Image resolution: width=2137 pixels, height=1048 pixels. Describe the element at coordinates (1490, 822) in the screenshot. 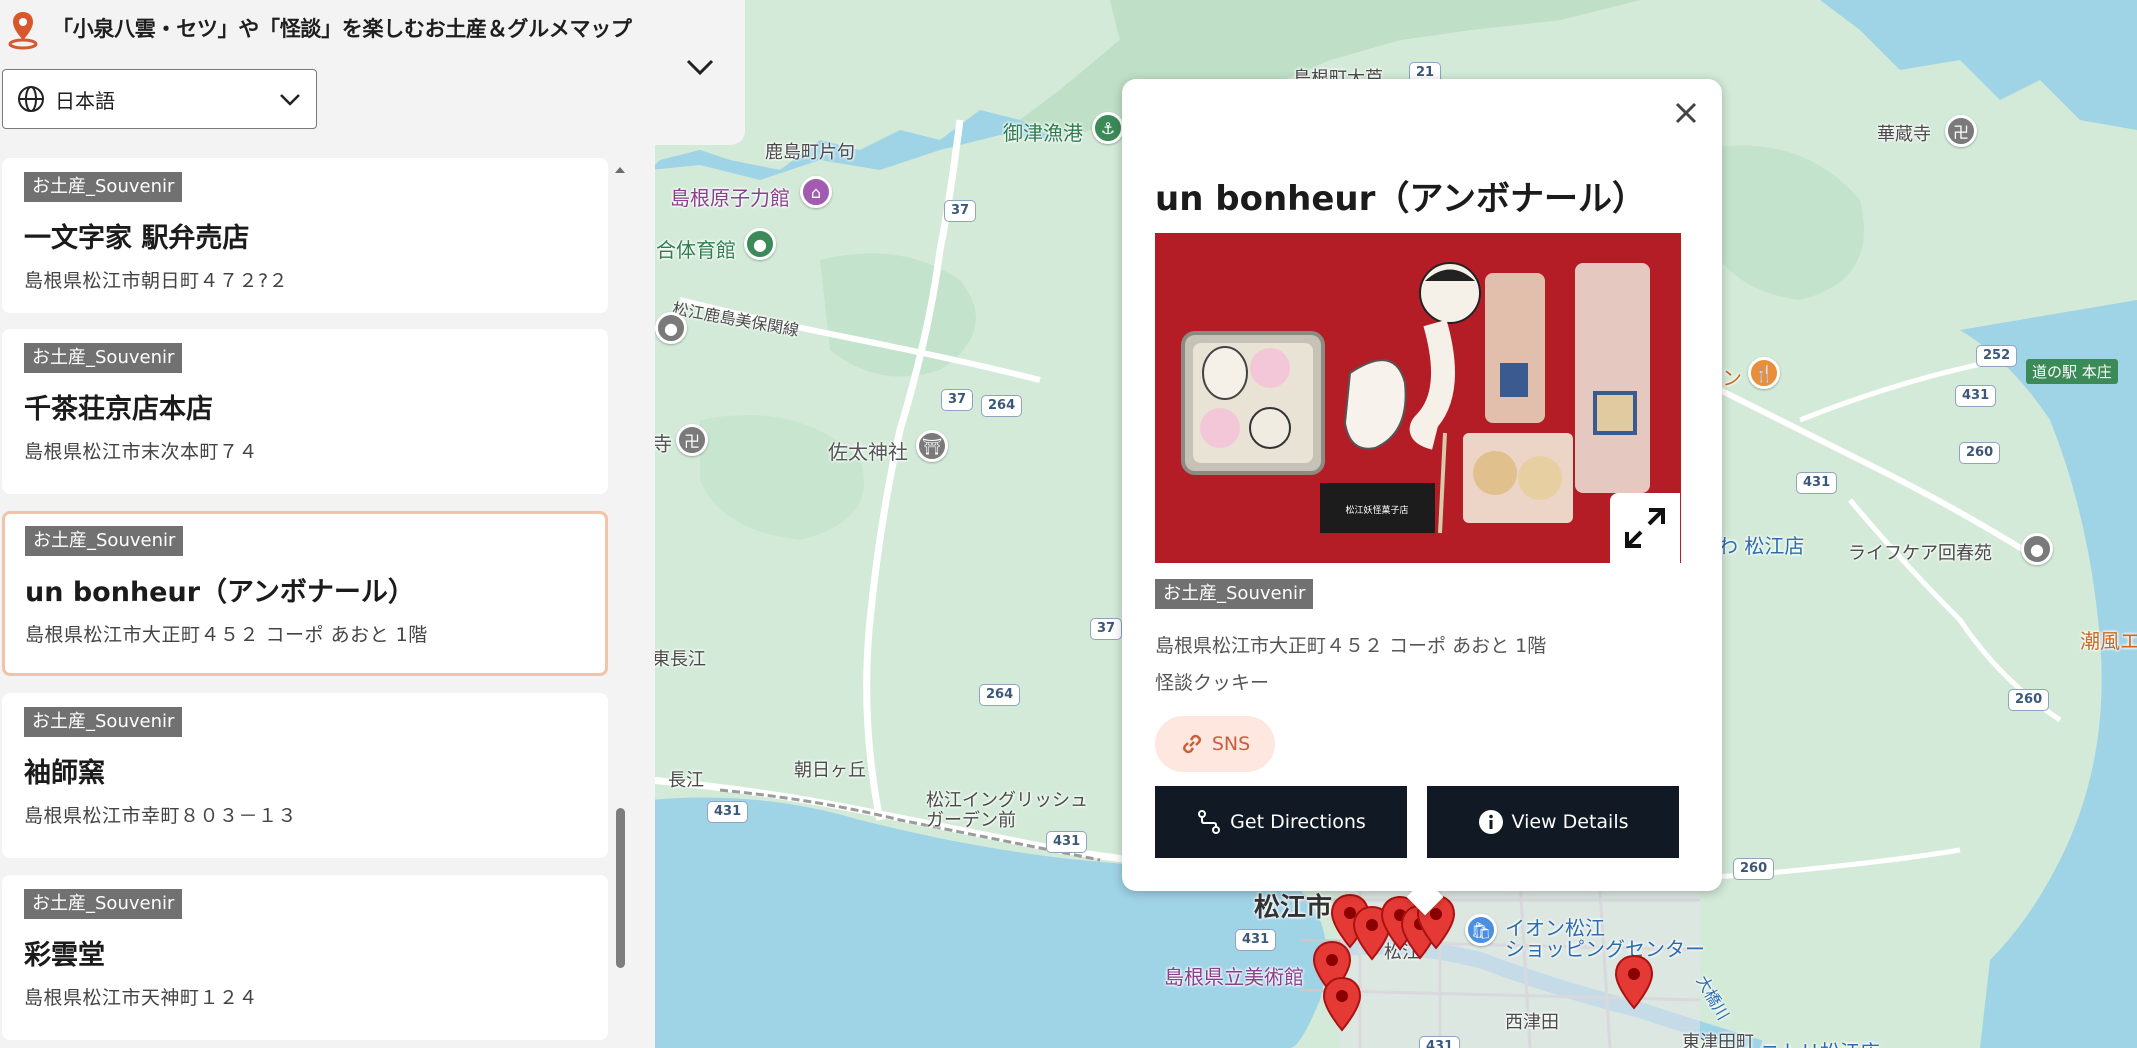

I see `info-icon` at that location.